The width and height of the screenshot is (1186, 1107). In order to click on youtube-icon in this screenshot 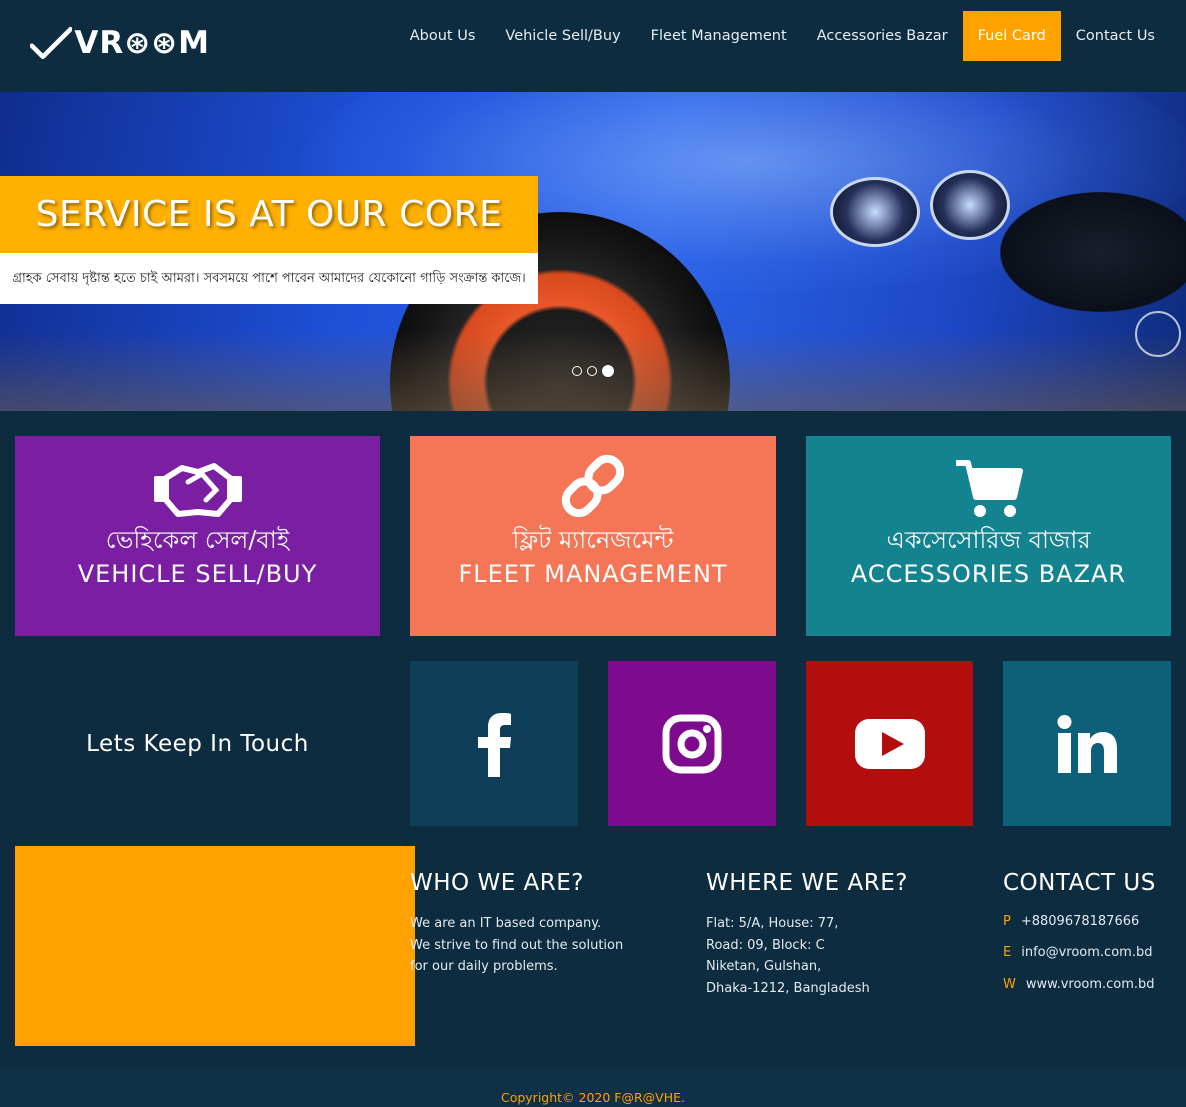, I will do `click(889, 743)`.